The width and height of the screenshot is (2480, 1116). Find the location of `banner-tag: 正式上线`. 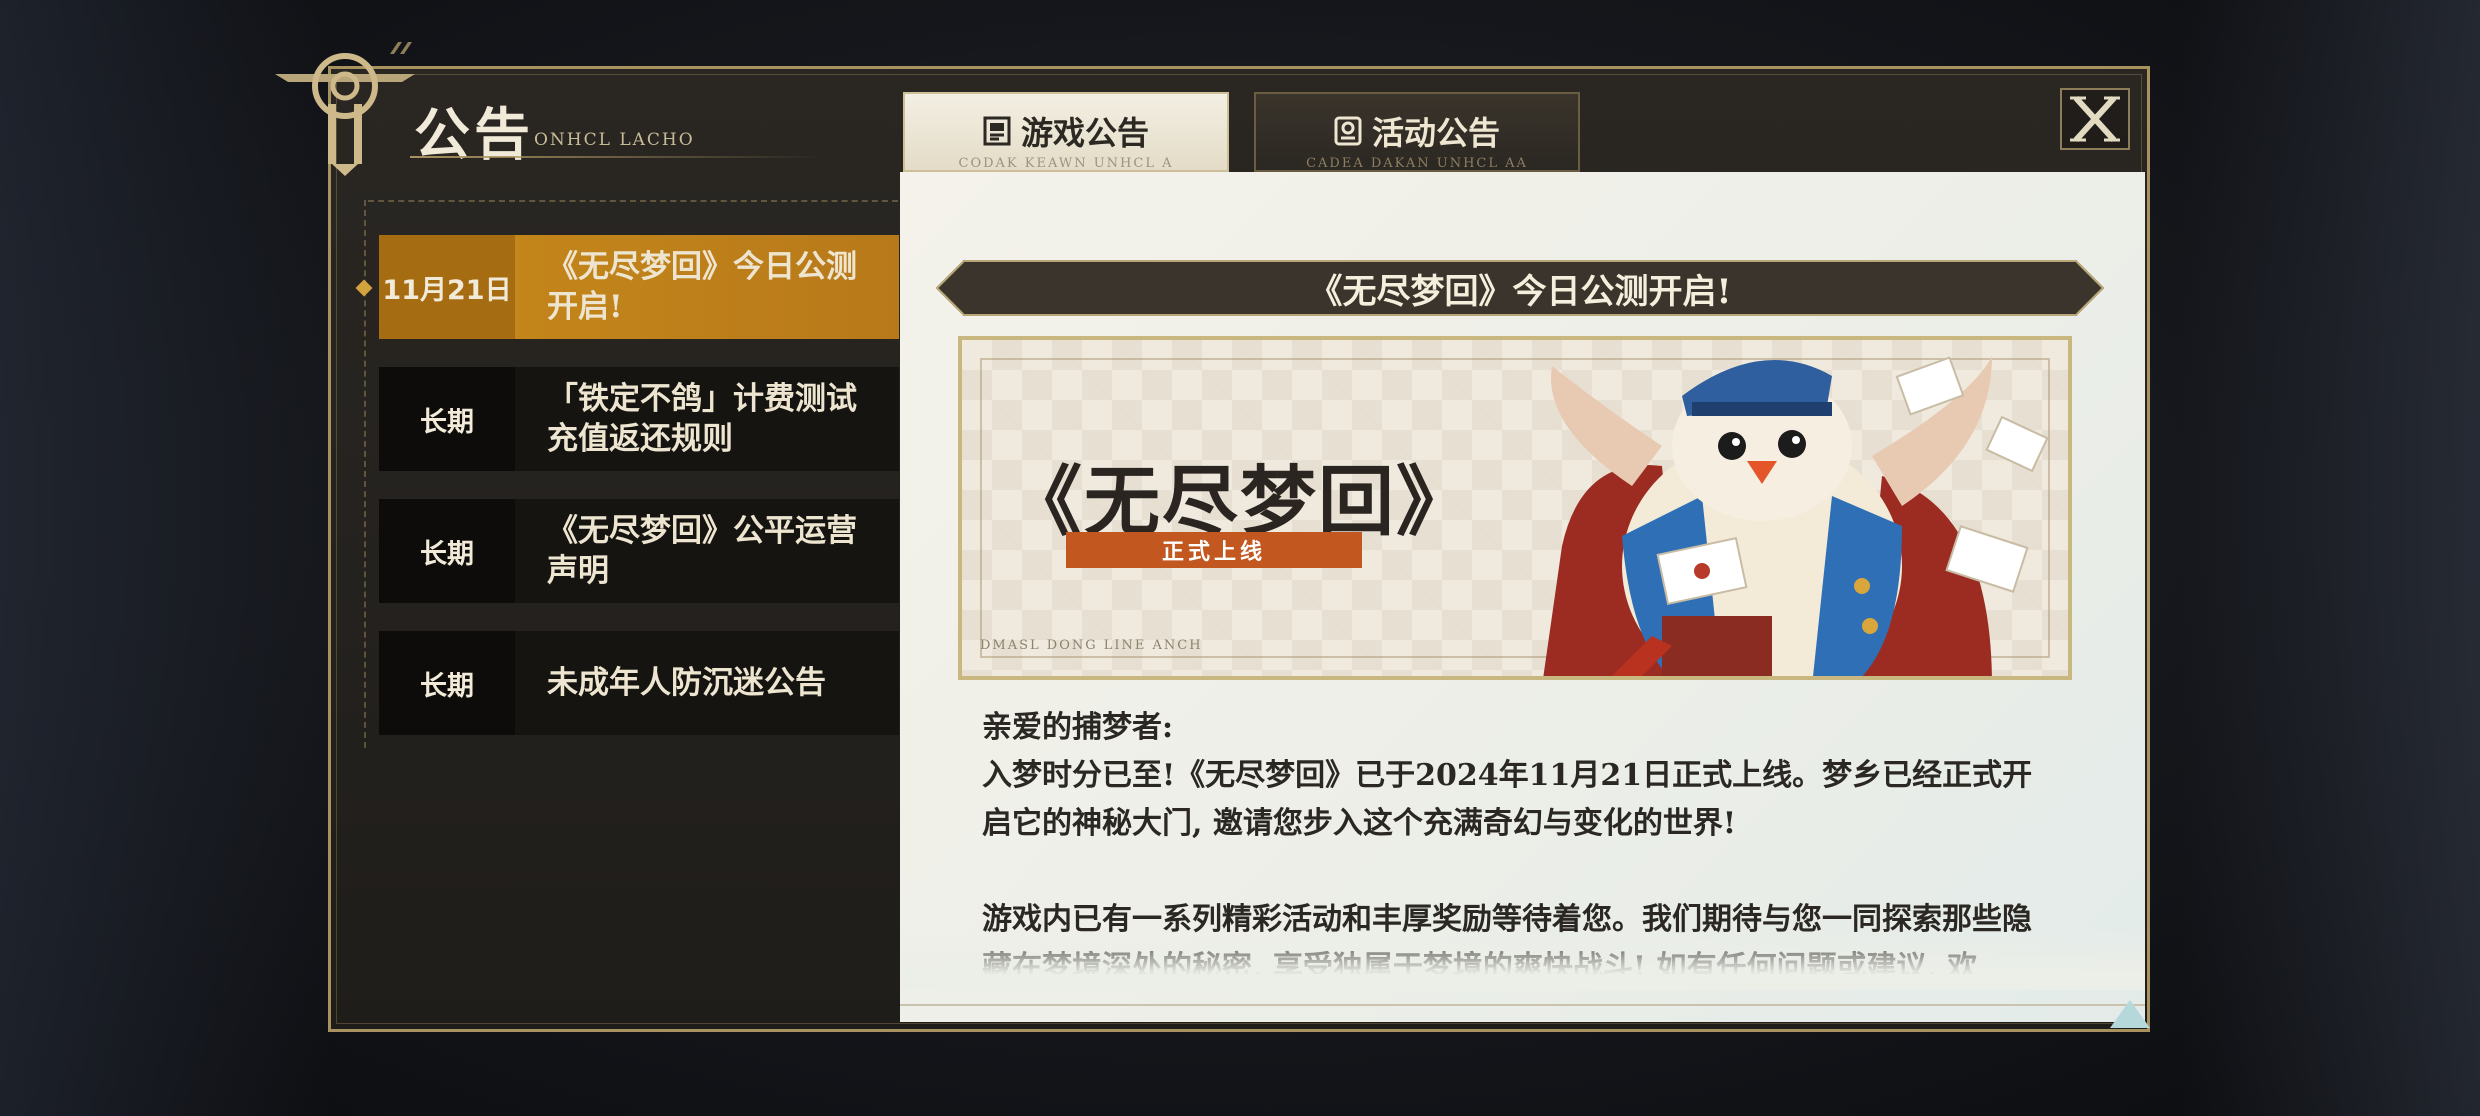

banner-tag: 正式上线 is located at coordinates (1214, 550).